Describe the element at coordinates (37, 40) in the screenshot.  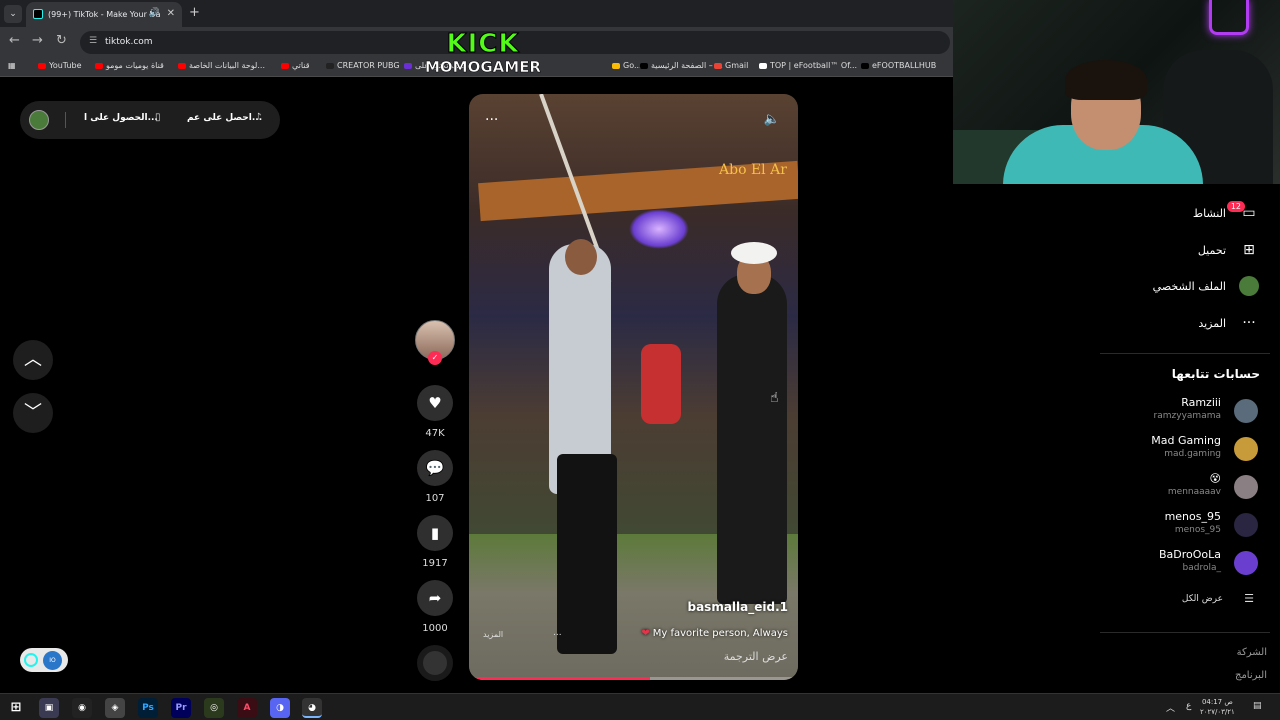
I see `forward-icon: →` at that location.